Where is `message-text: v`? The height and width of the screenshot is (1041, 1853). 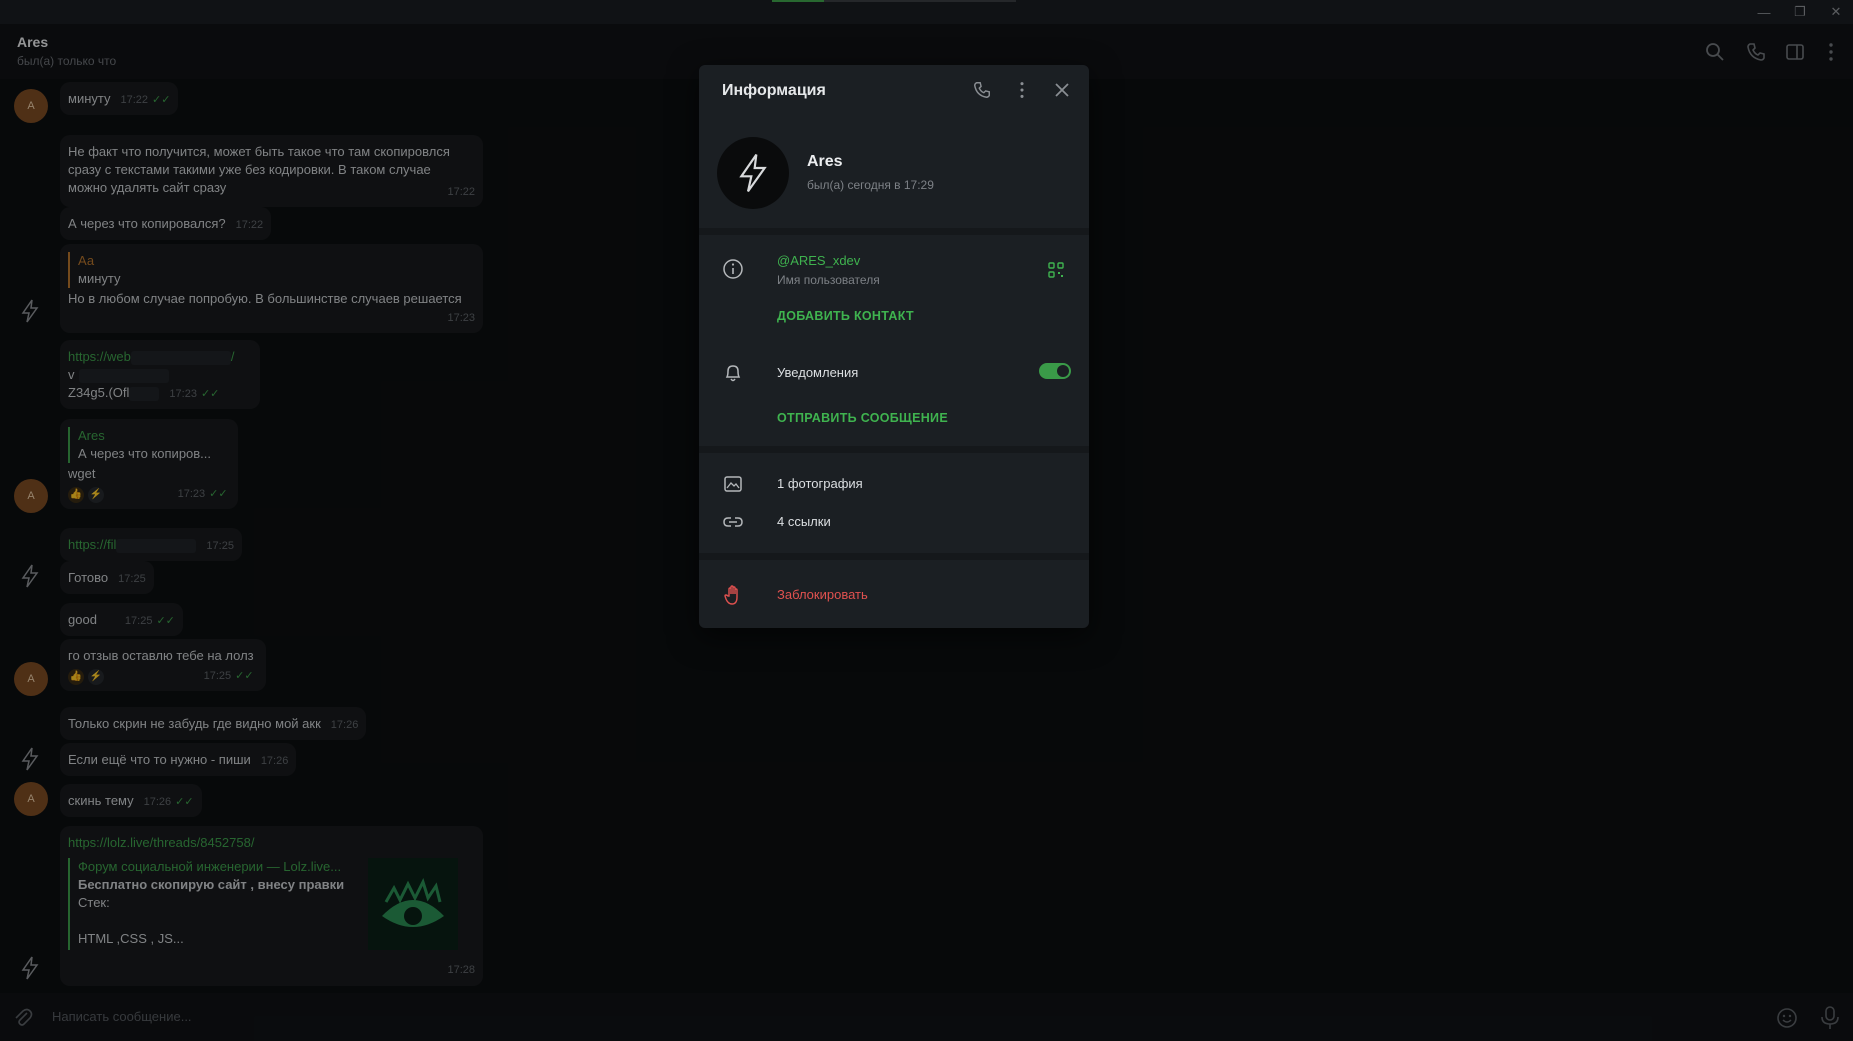 message-text: v is located at coordinates (71, 374).